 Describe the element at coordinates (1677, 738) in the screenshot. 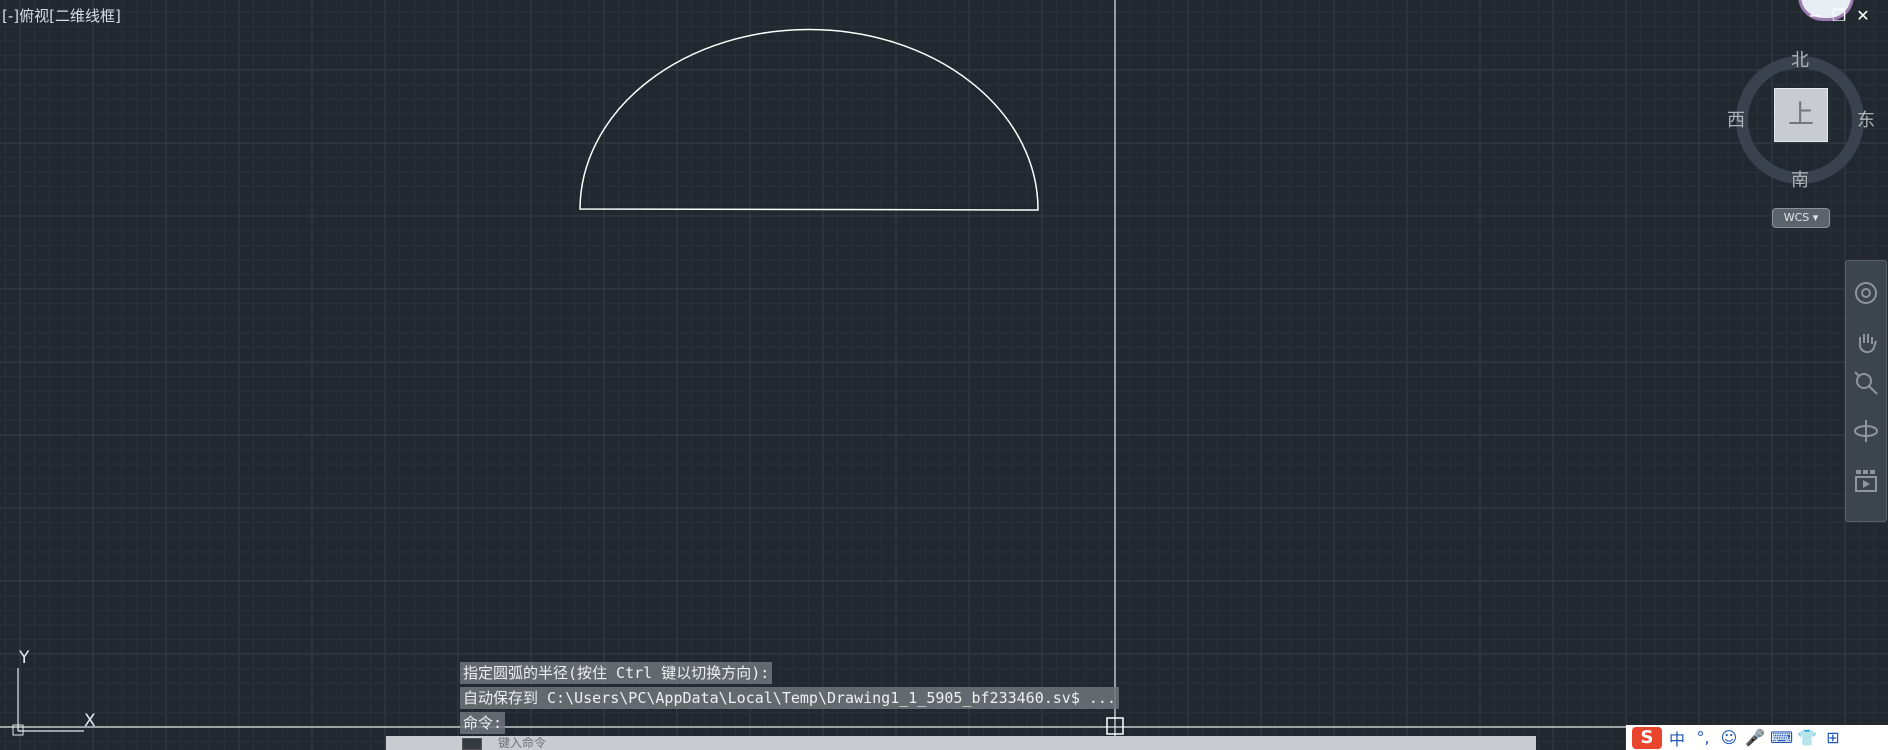

I see `chinese-mode-icon: 中` at that location.